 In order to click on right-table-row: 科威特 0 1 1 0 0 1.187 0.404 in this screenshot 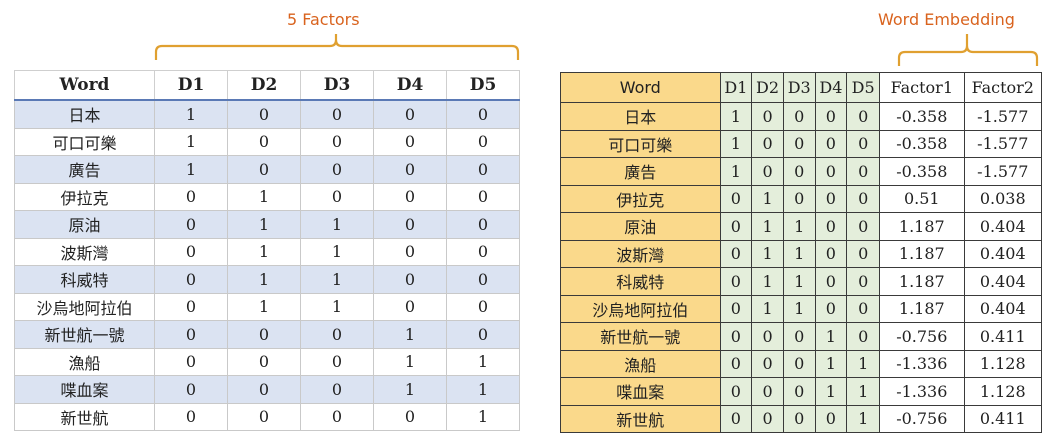, I will do `click(801, 281)`.